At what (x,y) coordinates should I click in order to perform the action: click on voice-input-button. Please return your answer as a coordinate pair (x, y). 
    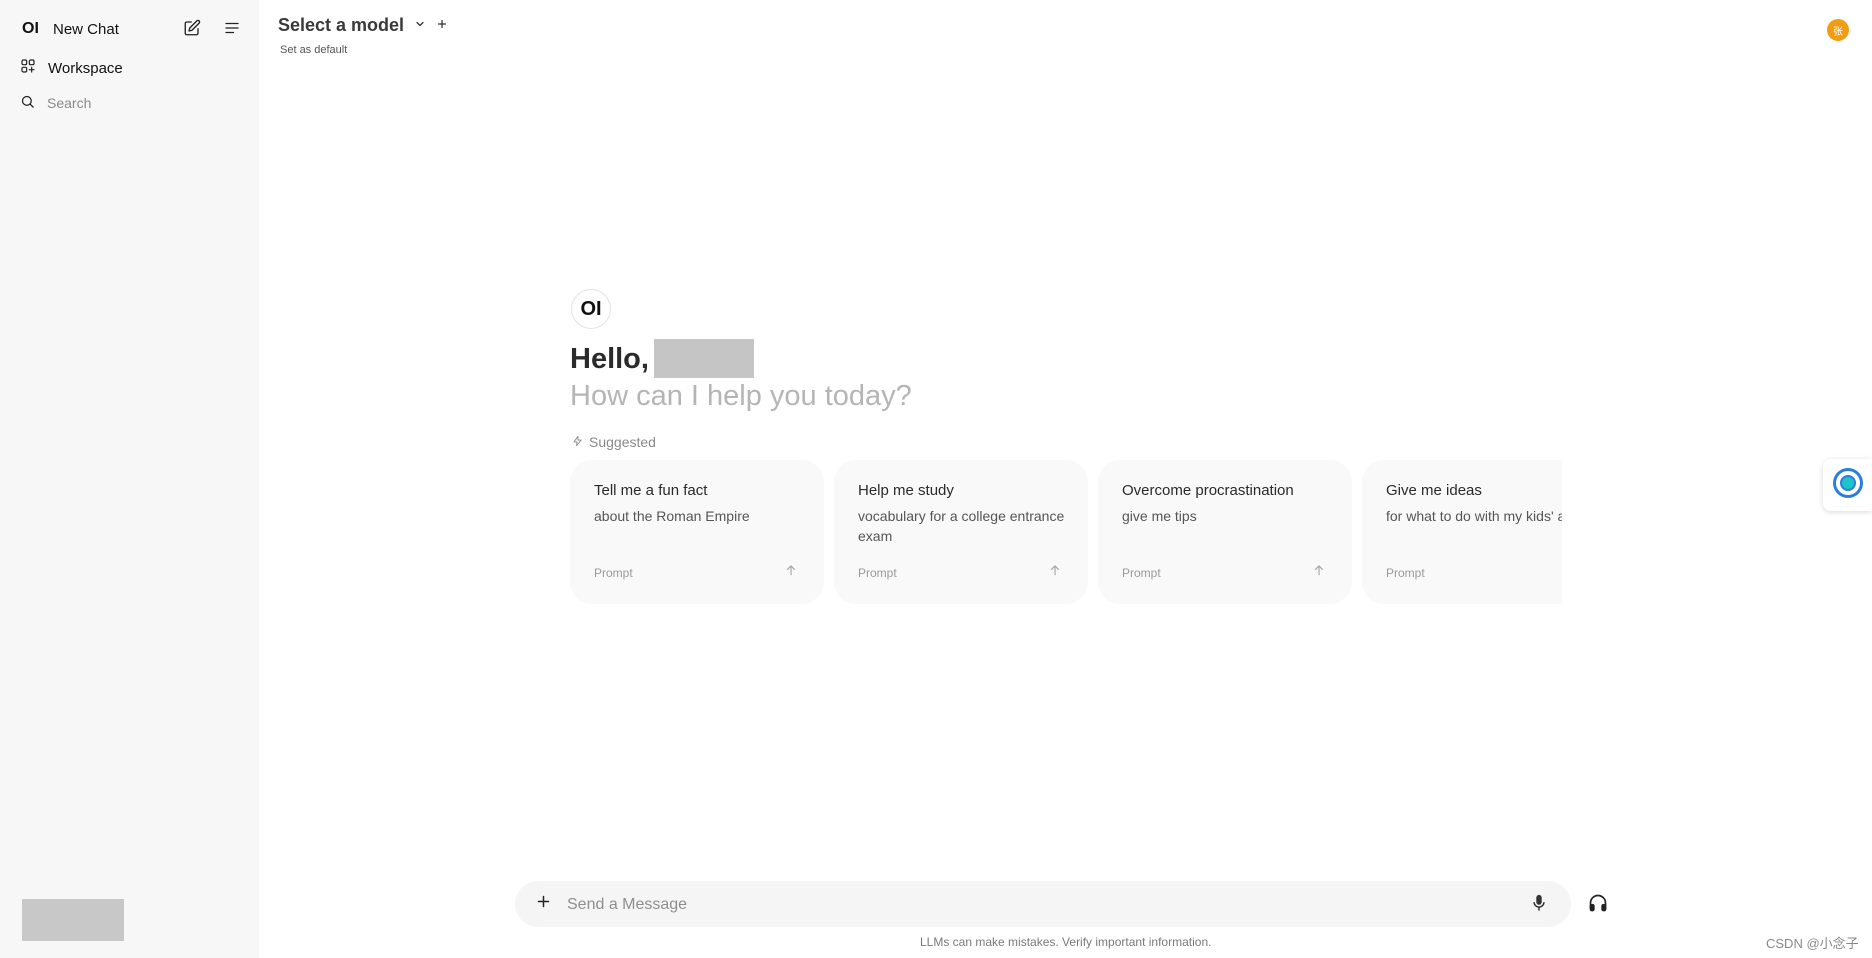
    Looking at the image, I should click on (1539, 905).